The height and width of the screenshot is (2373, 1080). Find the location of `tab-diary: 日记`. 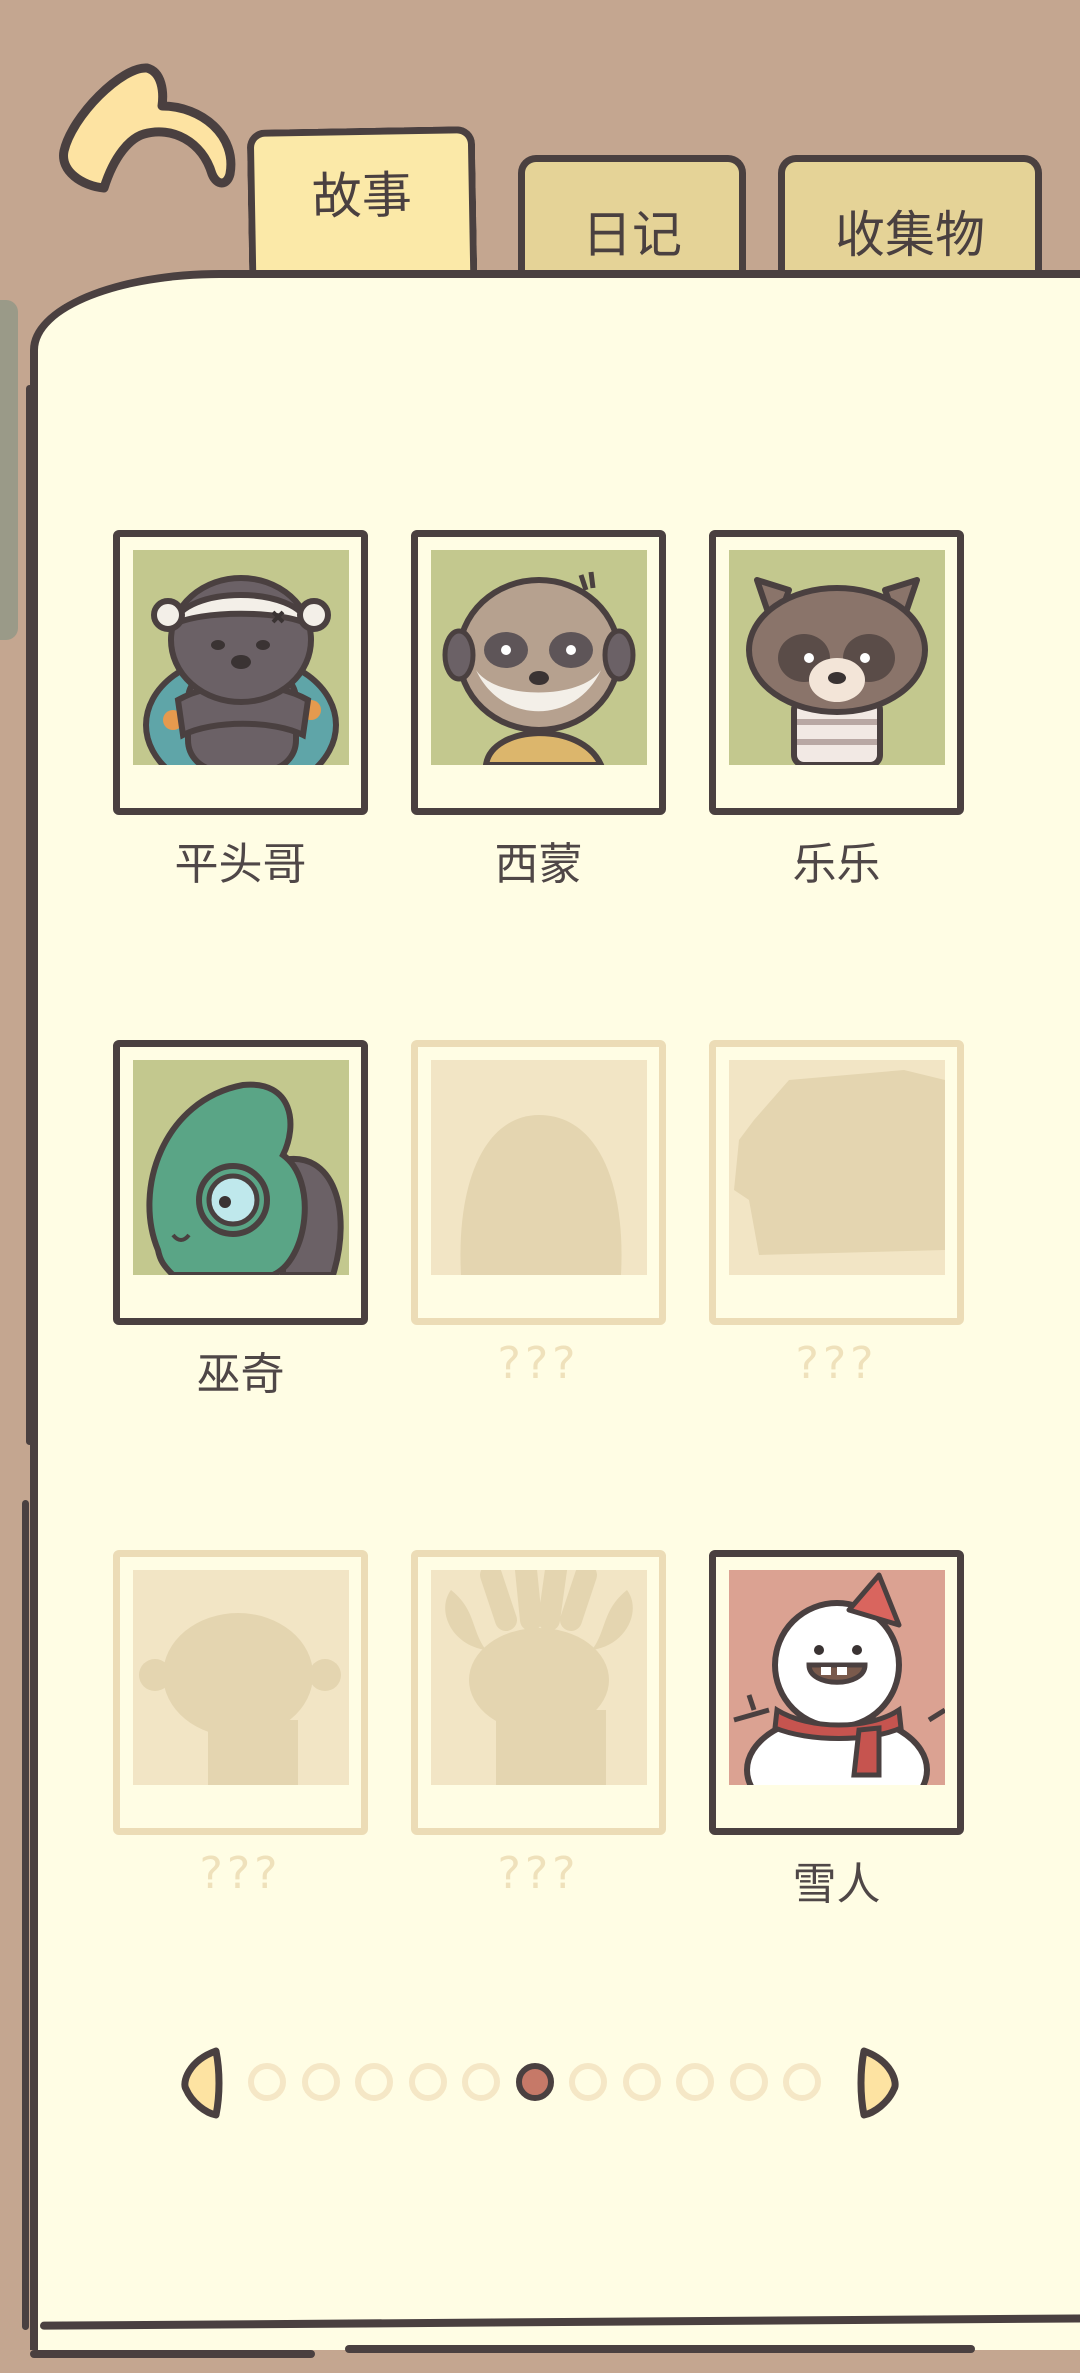

tab-diary: 日记 is located at coordinates (632, 215).